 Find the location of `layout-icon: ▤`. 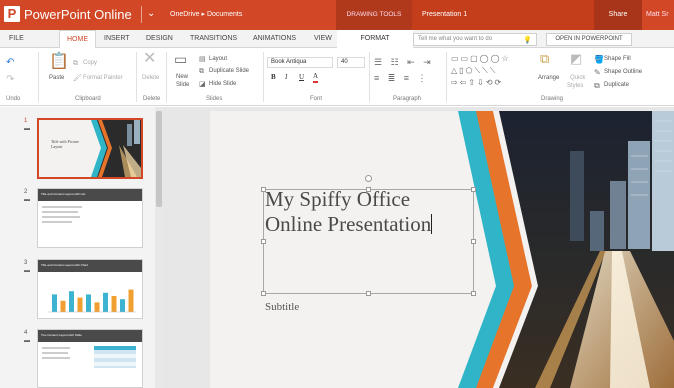

layout-icon: ▤ is located at coordinates (202, 60).